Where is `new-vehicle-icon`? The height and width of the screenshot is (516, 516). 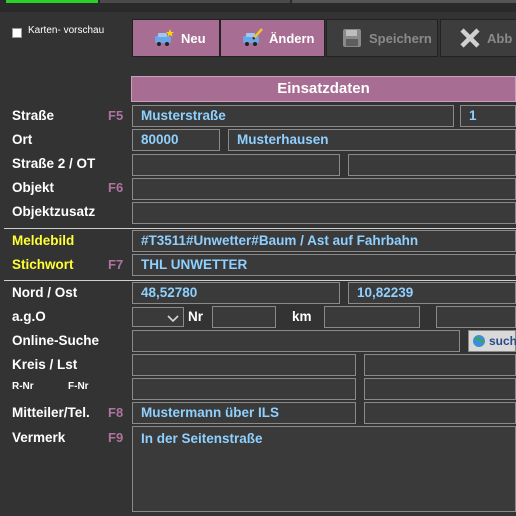 new-vehicle-icon is located at coordinates (164, 38).